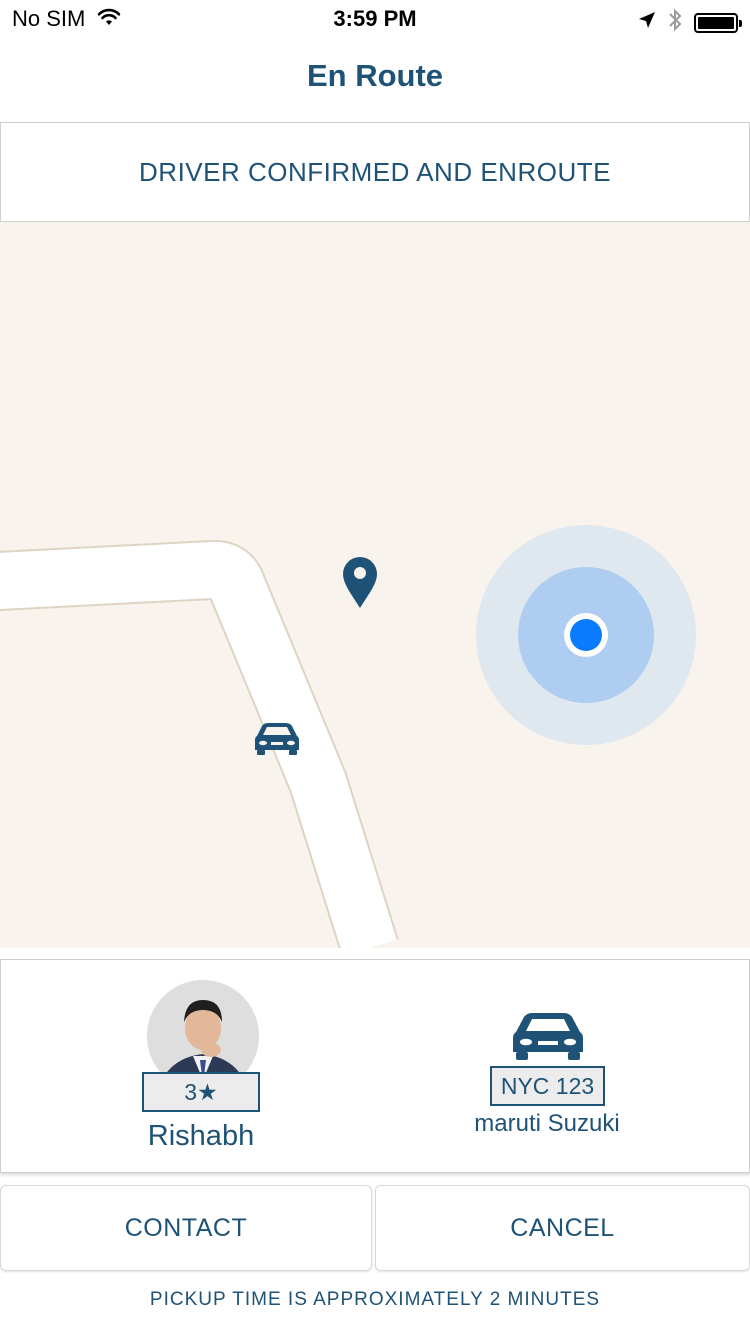 This screenshot has width=750, height=1334. I want to click on ride-status-banner: DRIVER CONFIRMED AND ENROUTE, so click(375, 172).